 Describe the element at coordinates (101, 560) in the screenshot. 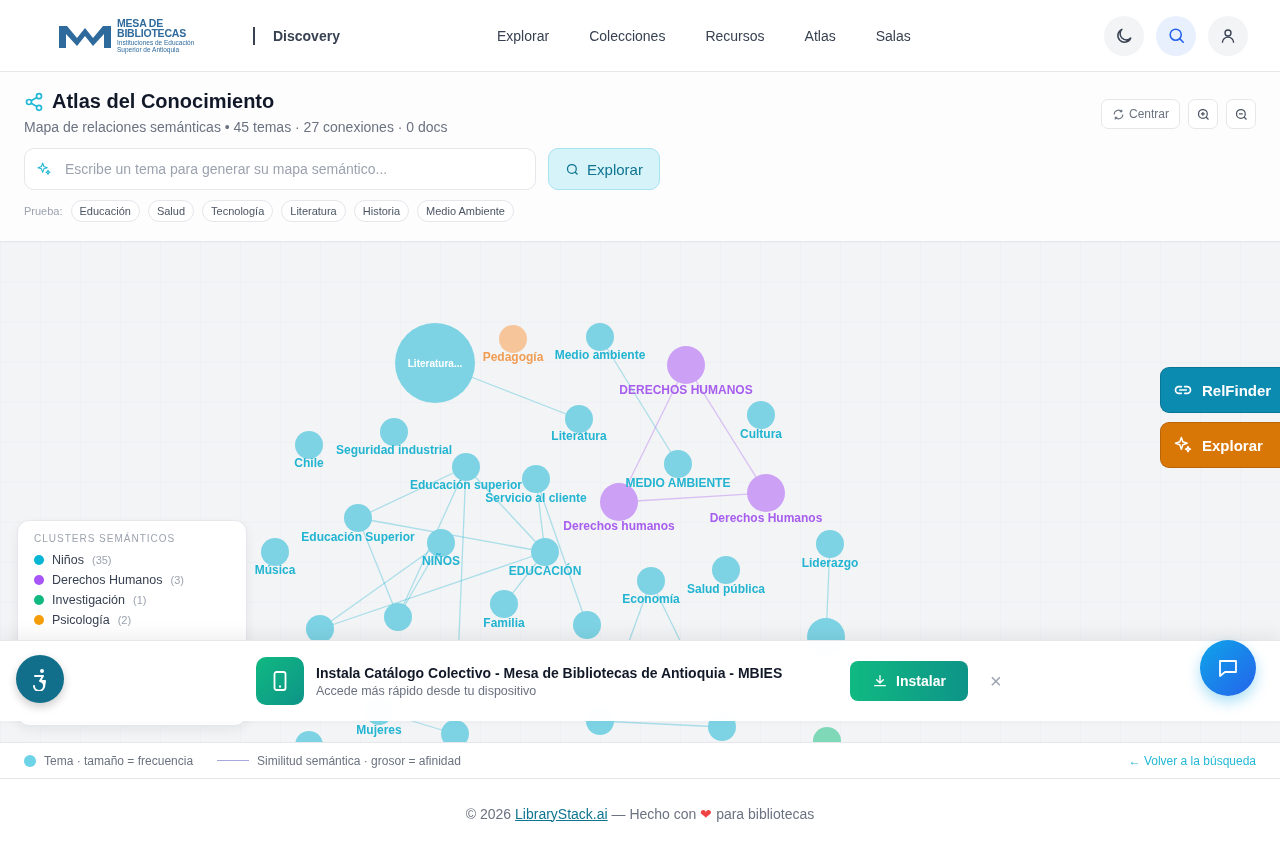

I see `cluster-count: (35)` at that location.